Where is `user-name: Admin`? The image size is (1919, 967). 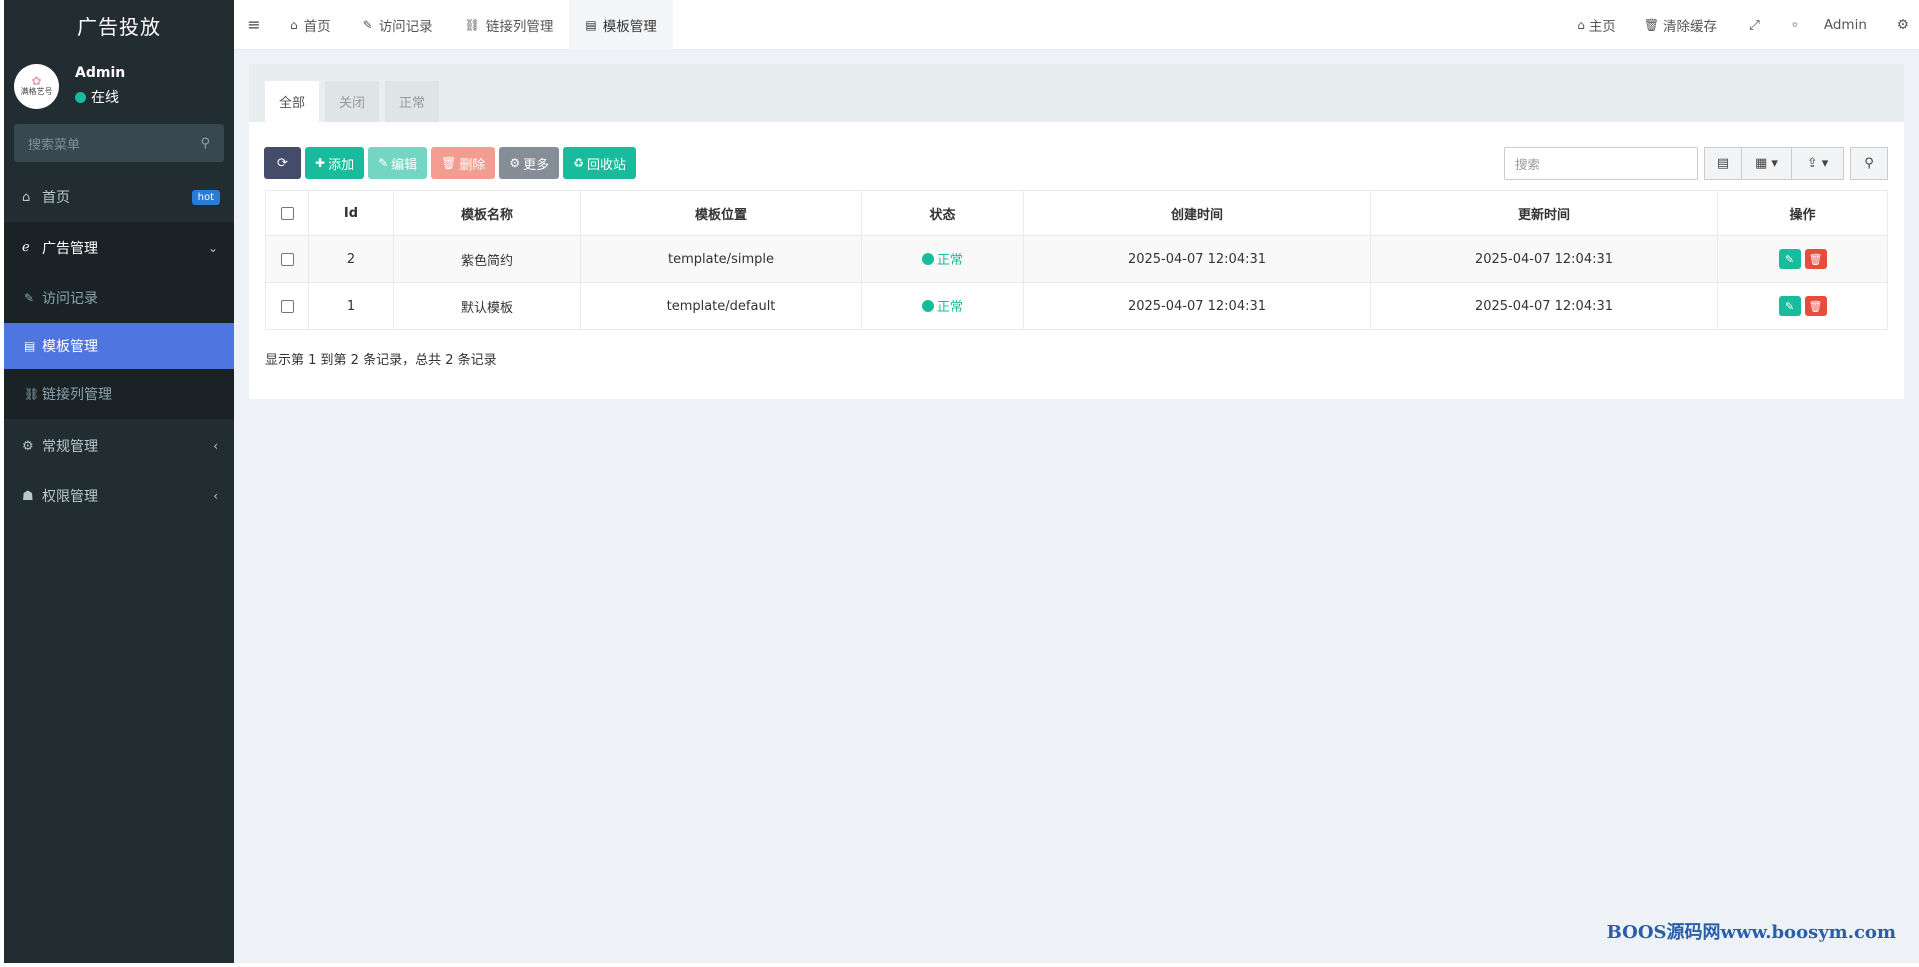 user-name: Admin is located at coordinates (100, 73).